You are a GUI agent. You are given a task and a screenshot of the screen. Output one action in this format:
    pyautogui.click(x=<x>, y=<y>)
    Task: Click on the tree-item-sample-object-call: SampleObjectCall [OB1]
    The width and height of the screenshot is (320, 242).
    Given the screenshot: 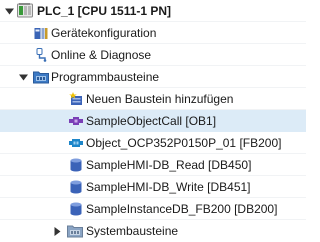 What is the action you would take?
    pyautogui.click(x=153, y=121)
    